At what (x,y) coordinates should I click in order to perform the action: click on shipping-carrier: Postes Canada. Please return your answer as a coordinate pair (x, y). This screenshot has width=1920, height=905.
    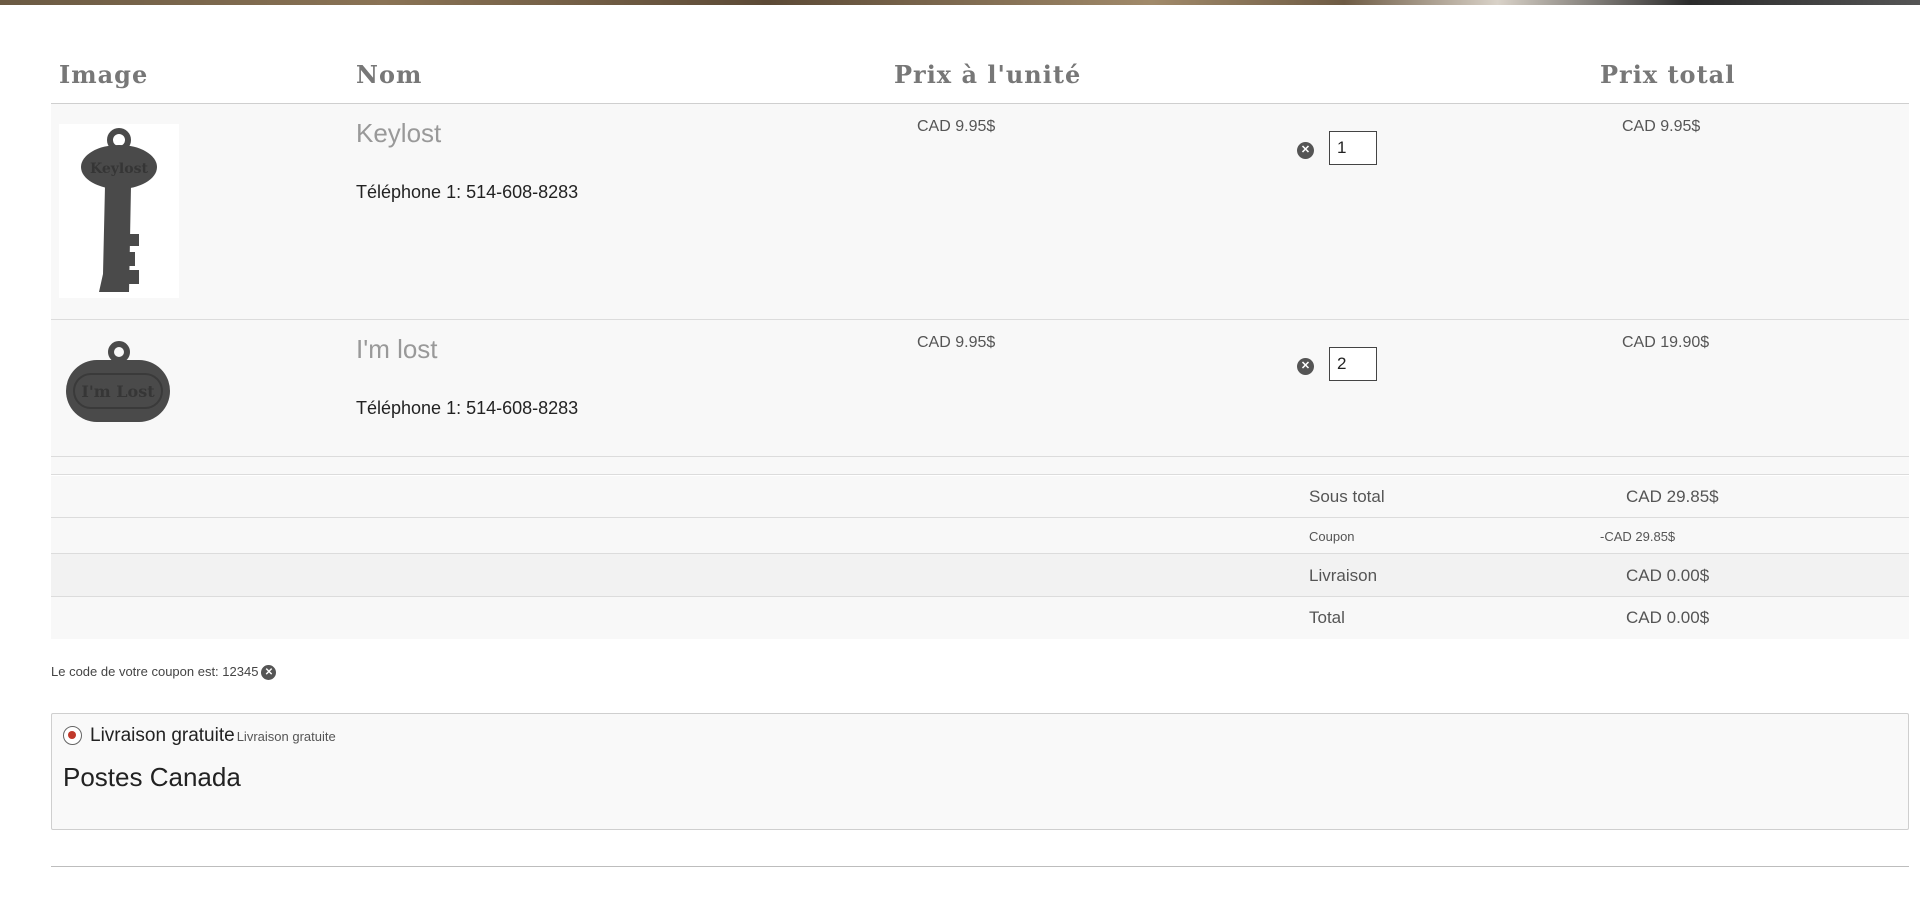
    Looking at the image, I should click on (152, 777).